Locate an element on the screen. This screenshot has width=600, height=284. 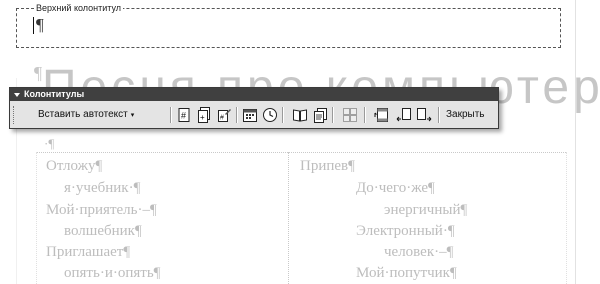
show-next-icon is located at coordinates (424, 115).